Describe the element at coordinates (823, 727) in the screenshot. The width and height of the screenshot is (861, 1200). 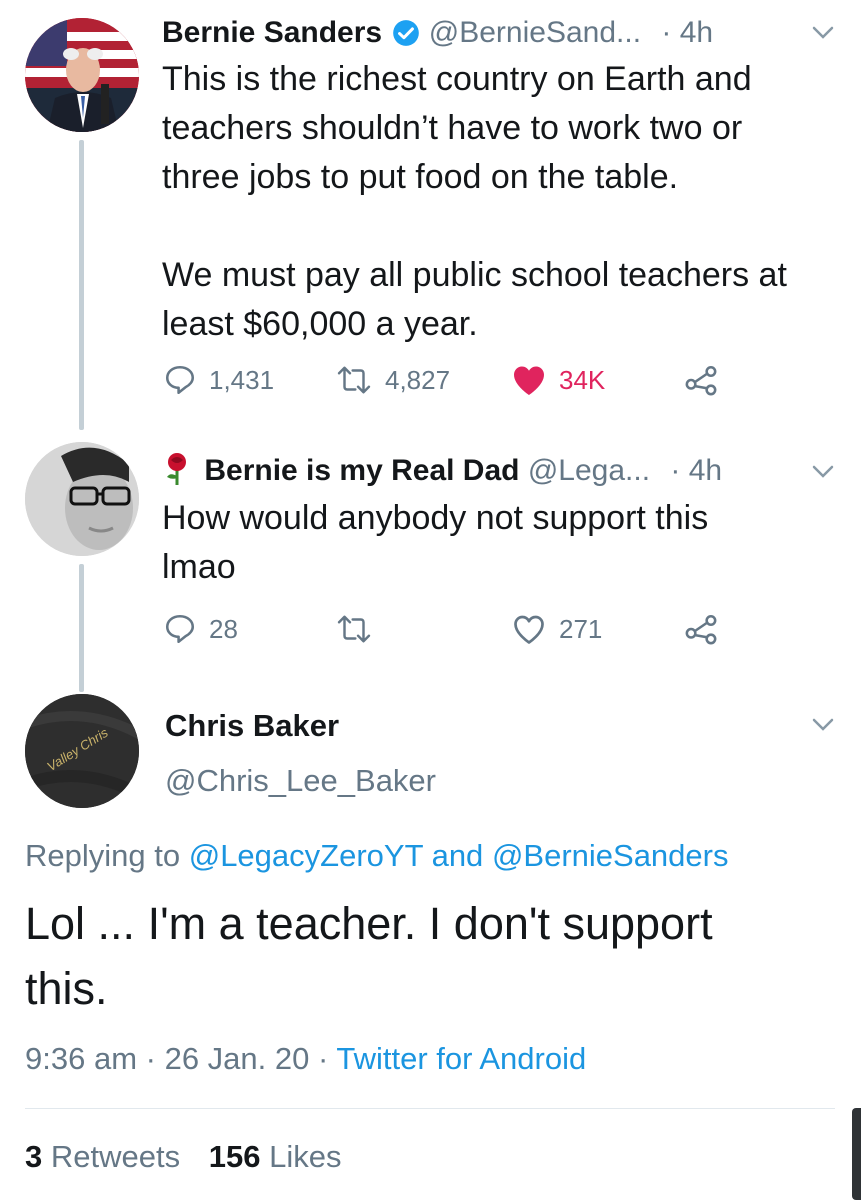
I see `main-tweet-menu-chevron-icon` at that location.